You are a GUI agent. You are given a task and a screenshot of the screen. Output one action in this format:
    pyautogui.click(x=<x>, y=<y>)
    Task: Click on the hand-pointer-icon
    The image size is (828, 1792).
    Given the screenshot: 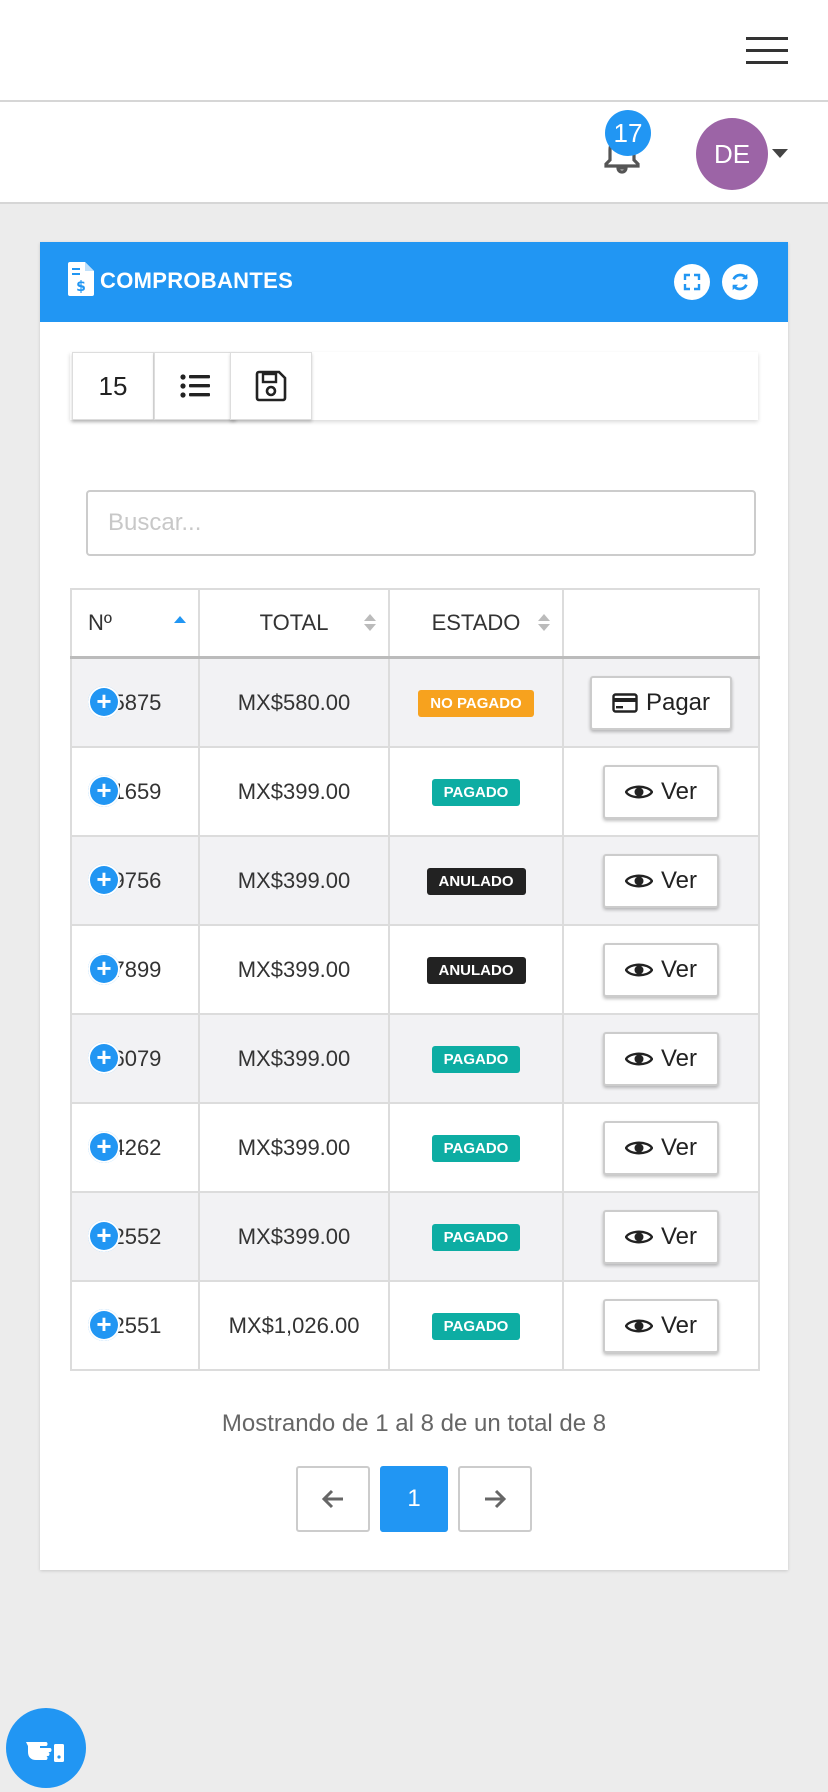 What is the action you would take?
    pyautogui.click(x=45, y=1752)
    